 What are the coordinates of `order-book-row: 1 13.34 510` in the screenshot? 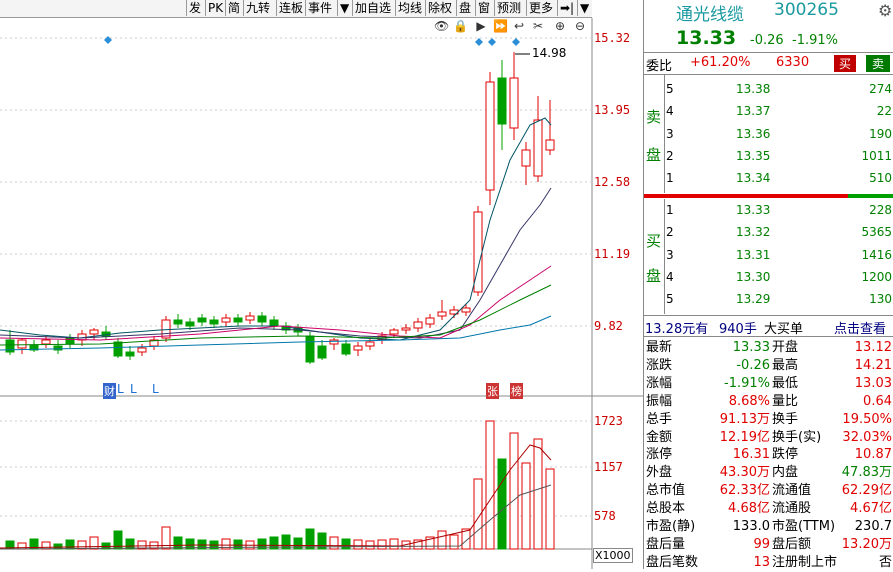 It's located at (768, 178).